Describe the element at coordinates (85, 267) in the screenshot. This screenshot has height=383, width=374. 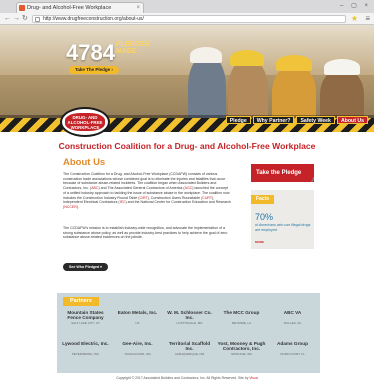
I see `see-who-pledged-button: See Who Pledged ▾` at that location.